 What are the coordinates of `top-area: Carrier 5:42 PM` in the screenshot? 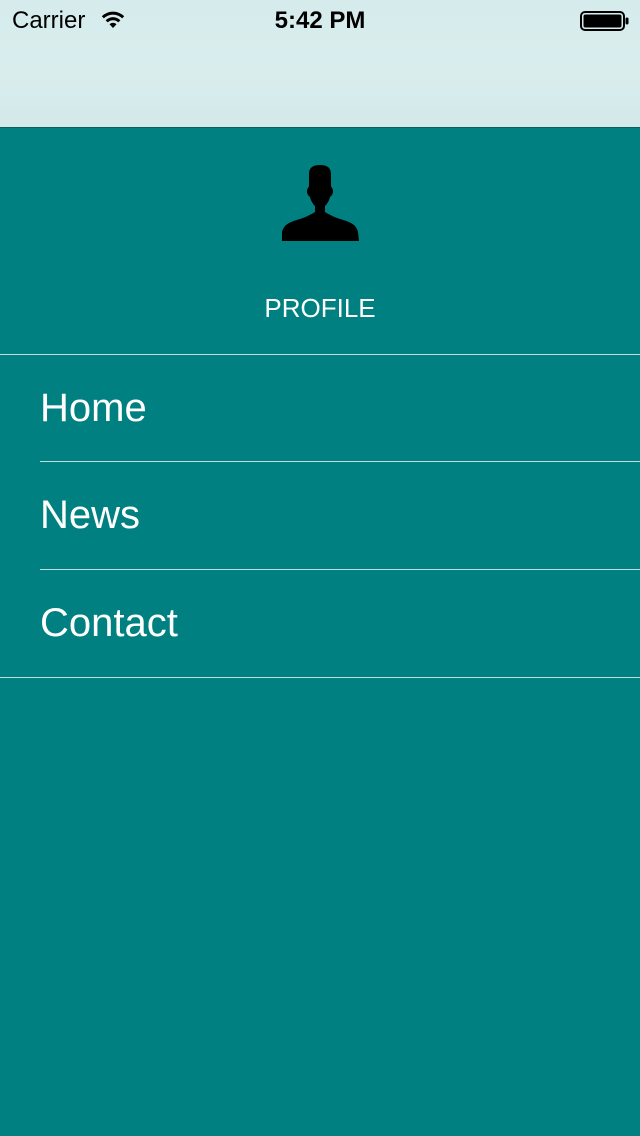 It's located at (320, 64).